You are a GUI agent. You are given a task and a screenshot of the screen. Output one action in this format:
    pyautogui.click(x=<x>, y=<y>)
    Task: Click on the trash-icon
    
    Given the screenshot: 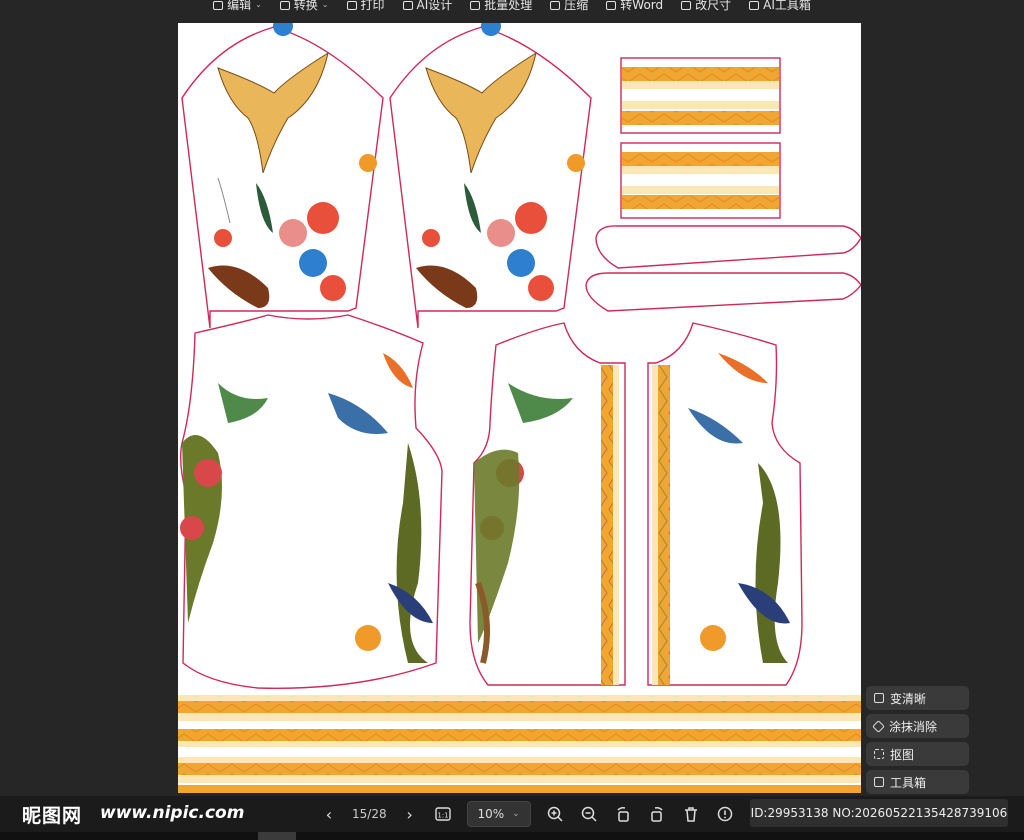 What is the action you would take?
    pyautogui.click(x=690, y=814)
    